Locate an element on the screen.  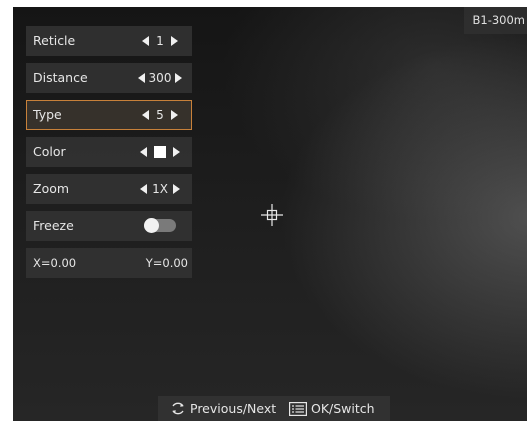
type-label: Type is located at coordinates (47, 114).